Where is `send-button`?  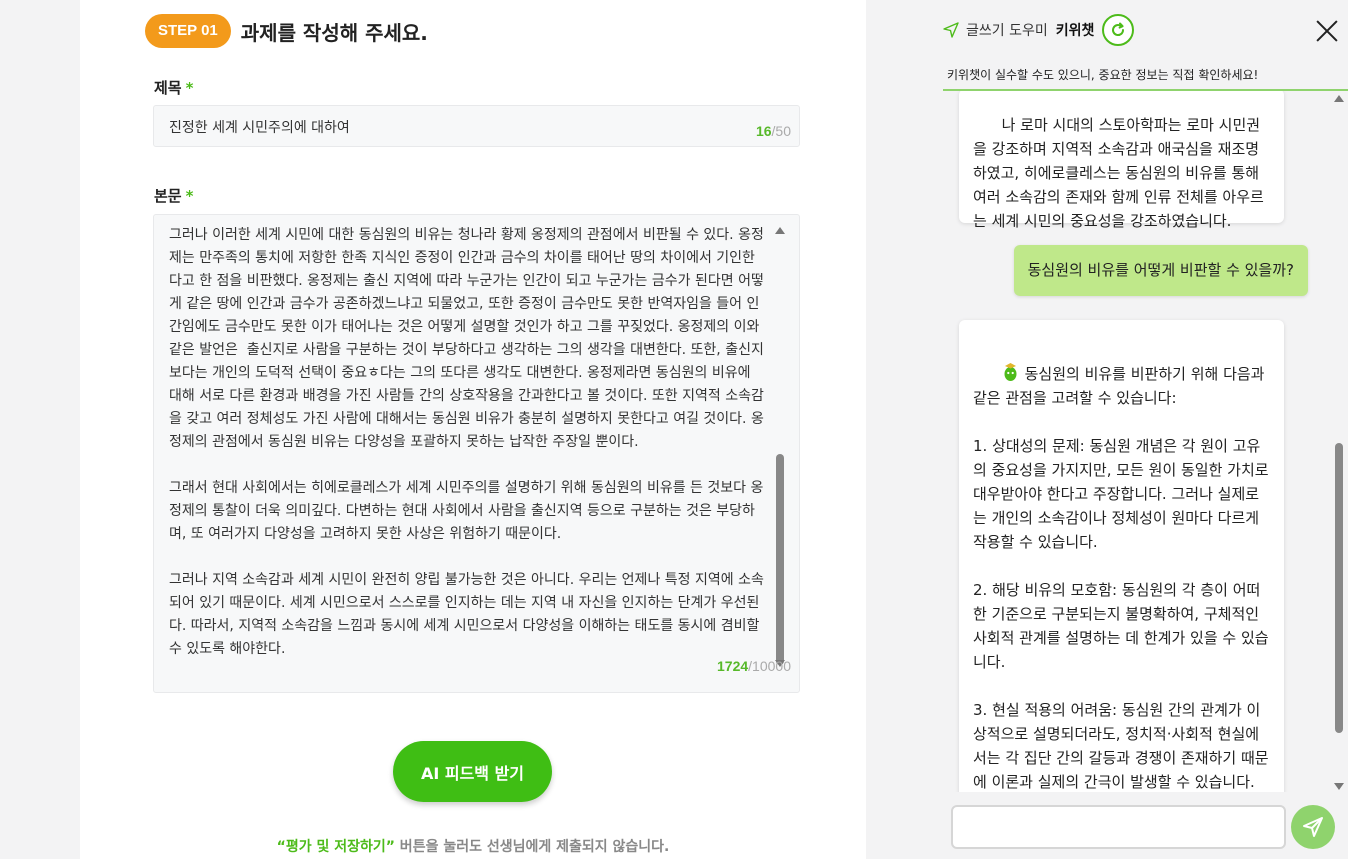
send-button is located at coordinates (1313, 827).